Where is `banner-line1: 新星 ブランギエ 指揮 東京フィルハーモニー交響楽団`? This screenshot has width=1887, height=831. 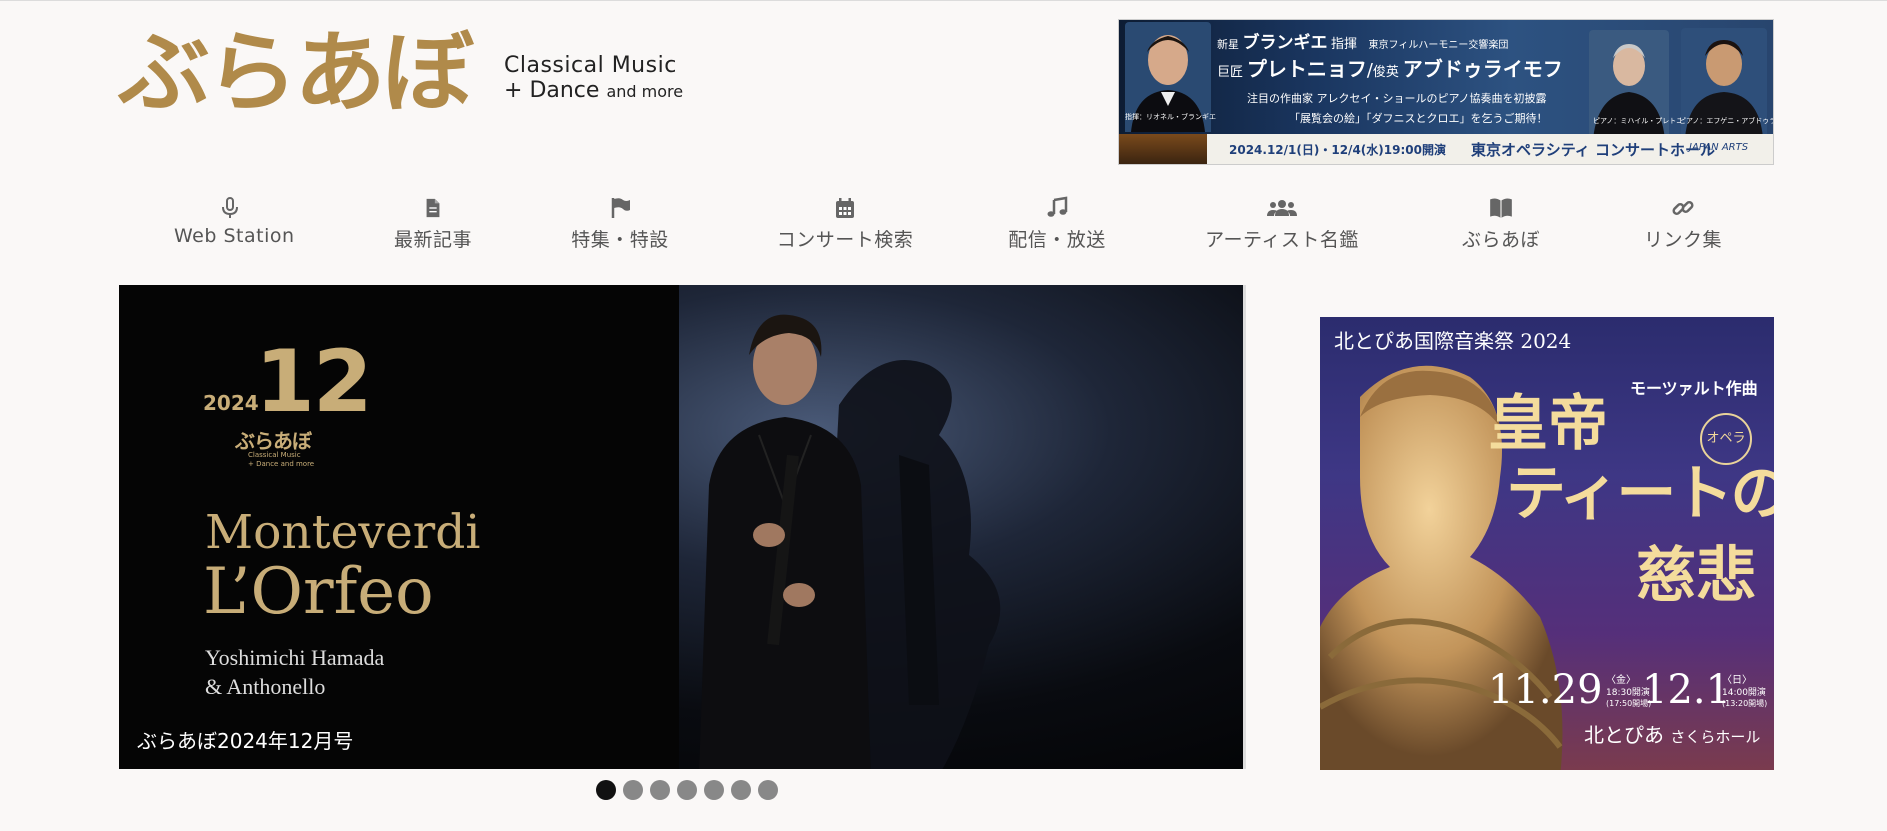
banner-line1: 新星 ブランギエ 指揮 東京フィルハーモニー交響楽団 is located at coordinates (1362, 40).